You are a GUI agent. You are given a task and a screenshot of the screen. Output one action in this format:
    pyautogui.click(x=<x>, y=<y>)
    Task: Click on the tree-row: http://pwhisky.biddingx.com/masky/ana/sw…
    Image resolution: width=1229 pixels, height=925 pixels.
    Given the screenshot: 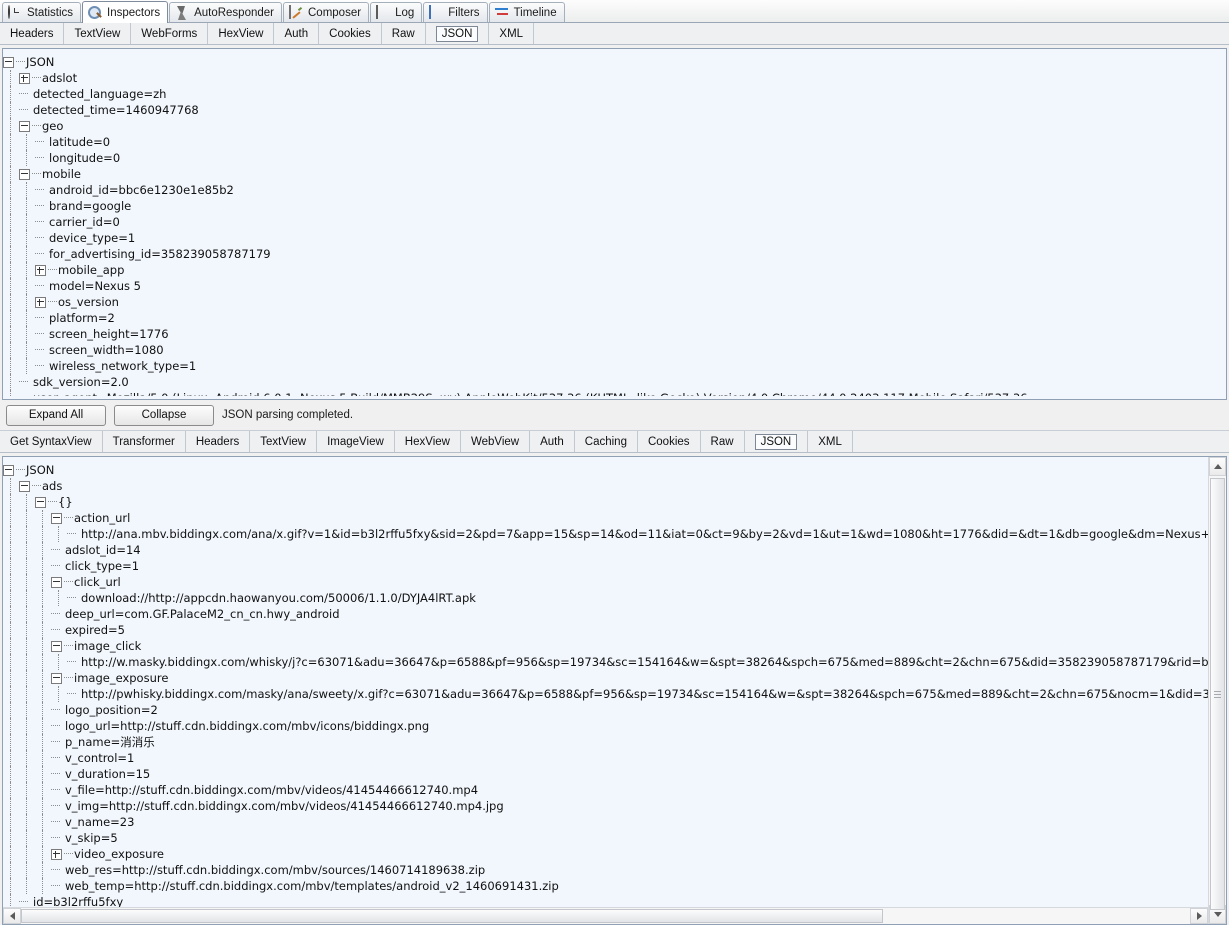 What is the action you would take?
    pyautogui.click(x=605, y=694)
    